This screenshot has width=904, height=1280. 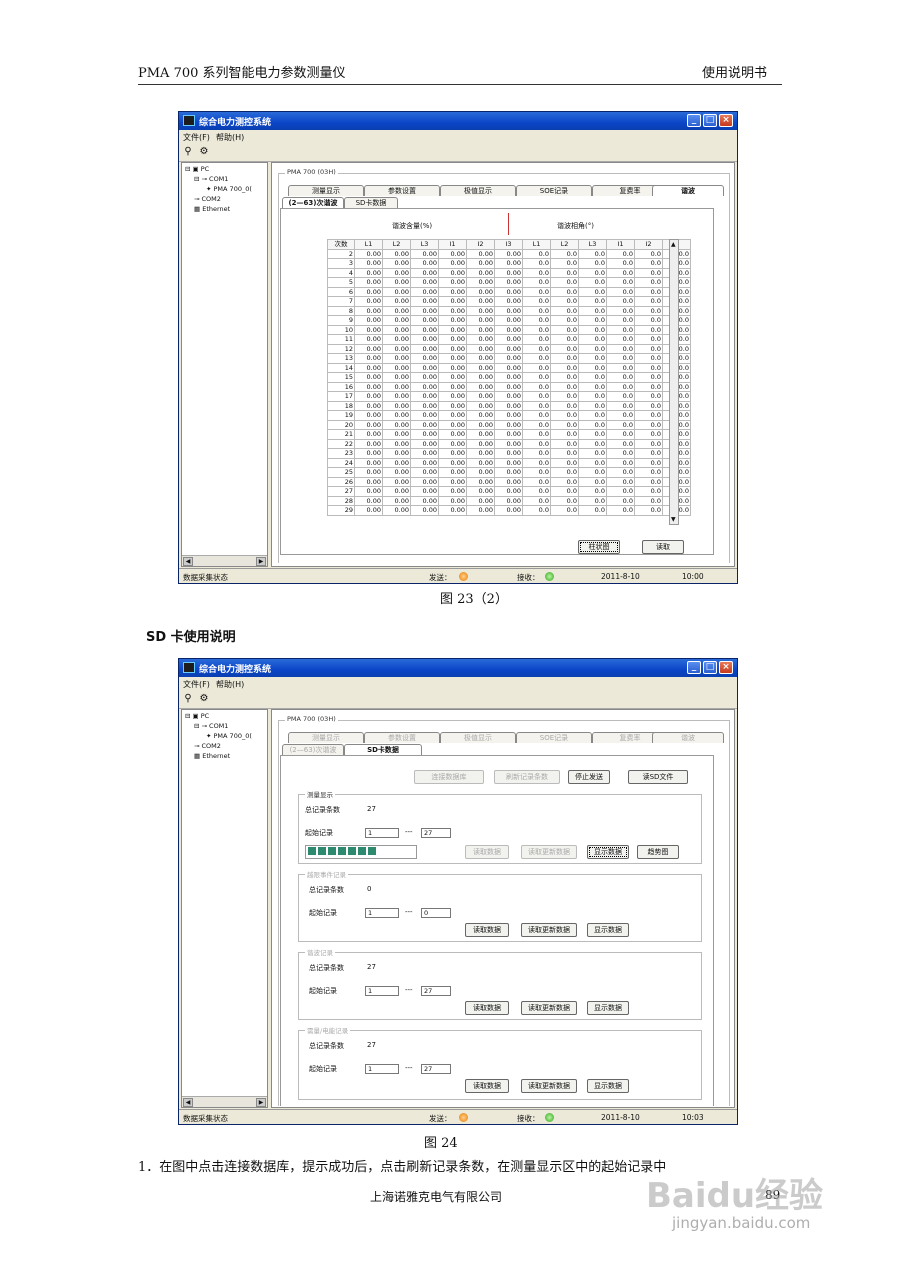 I want to click on tab-extreme: 极值显示, so click(x=478, y=737).